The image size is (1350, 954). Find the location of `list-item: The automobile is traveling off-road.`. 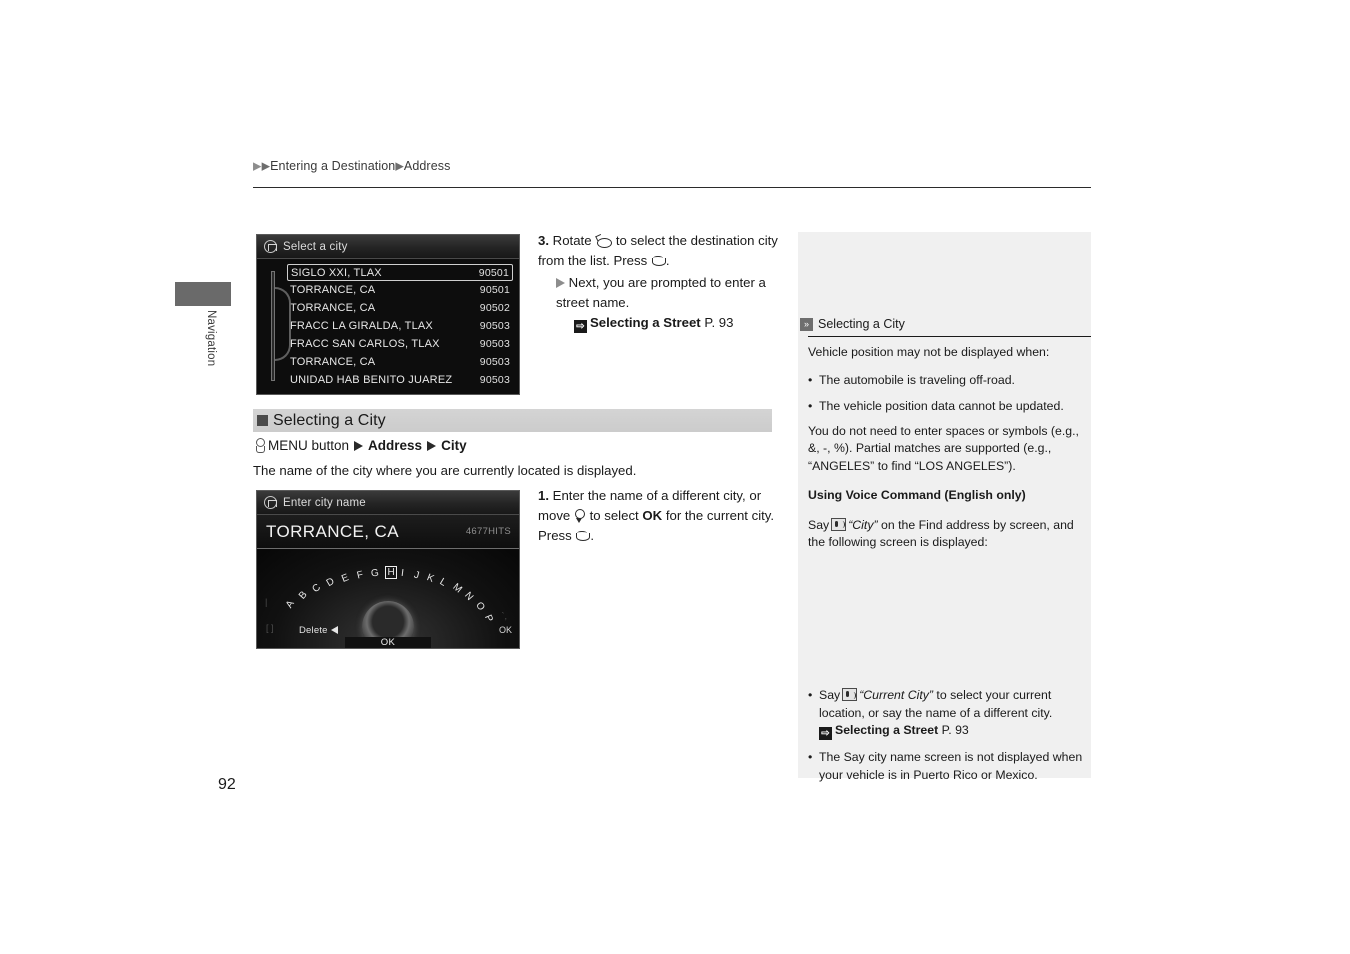

list-item: The automobile is traveling off-road. is located at coordinates (948, 381).